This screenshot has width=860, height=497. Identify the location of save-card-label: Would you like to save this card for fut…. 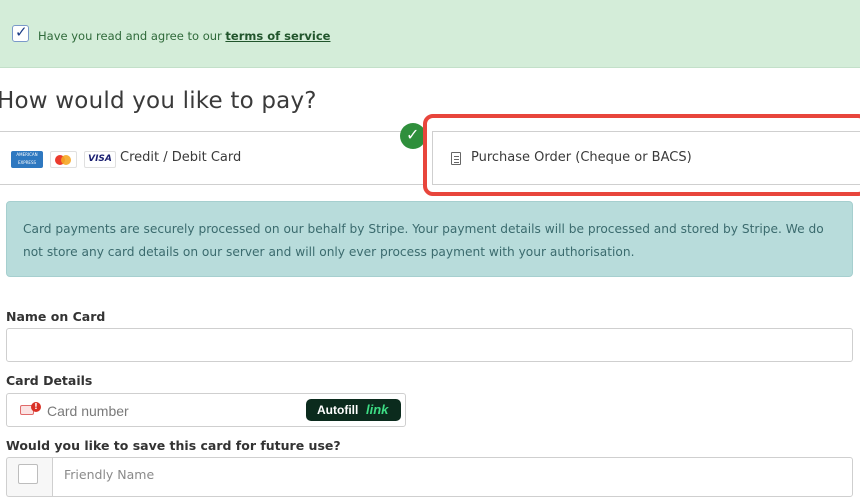
(173, 445).